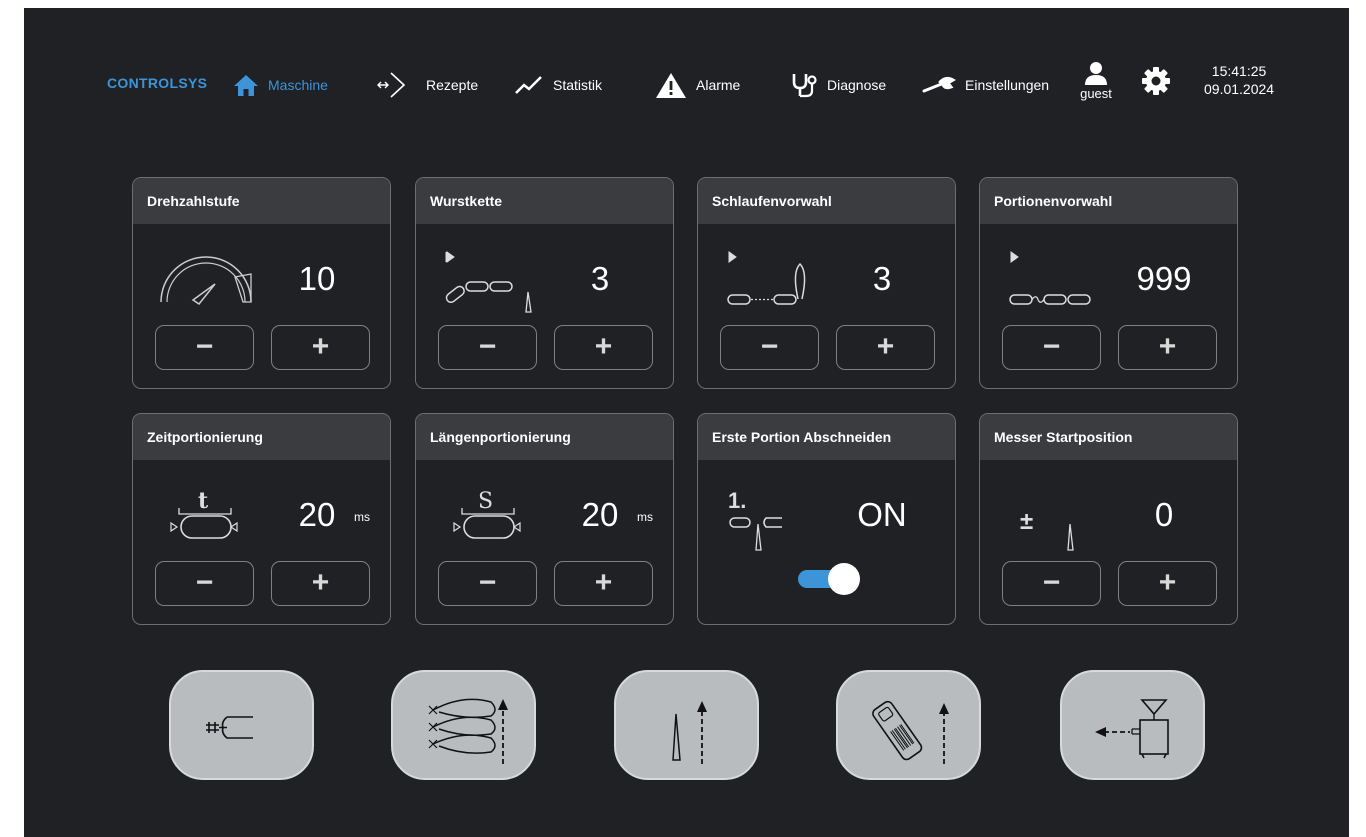  Describe the element at coordinates (1108, 283) in the screenshot. I see `card-portionenvorwahl: Portionenvorwahl 999 − +` at that location.